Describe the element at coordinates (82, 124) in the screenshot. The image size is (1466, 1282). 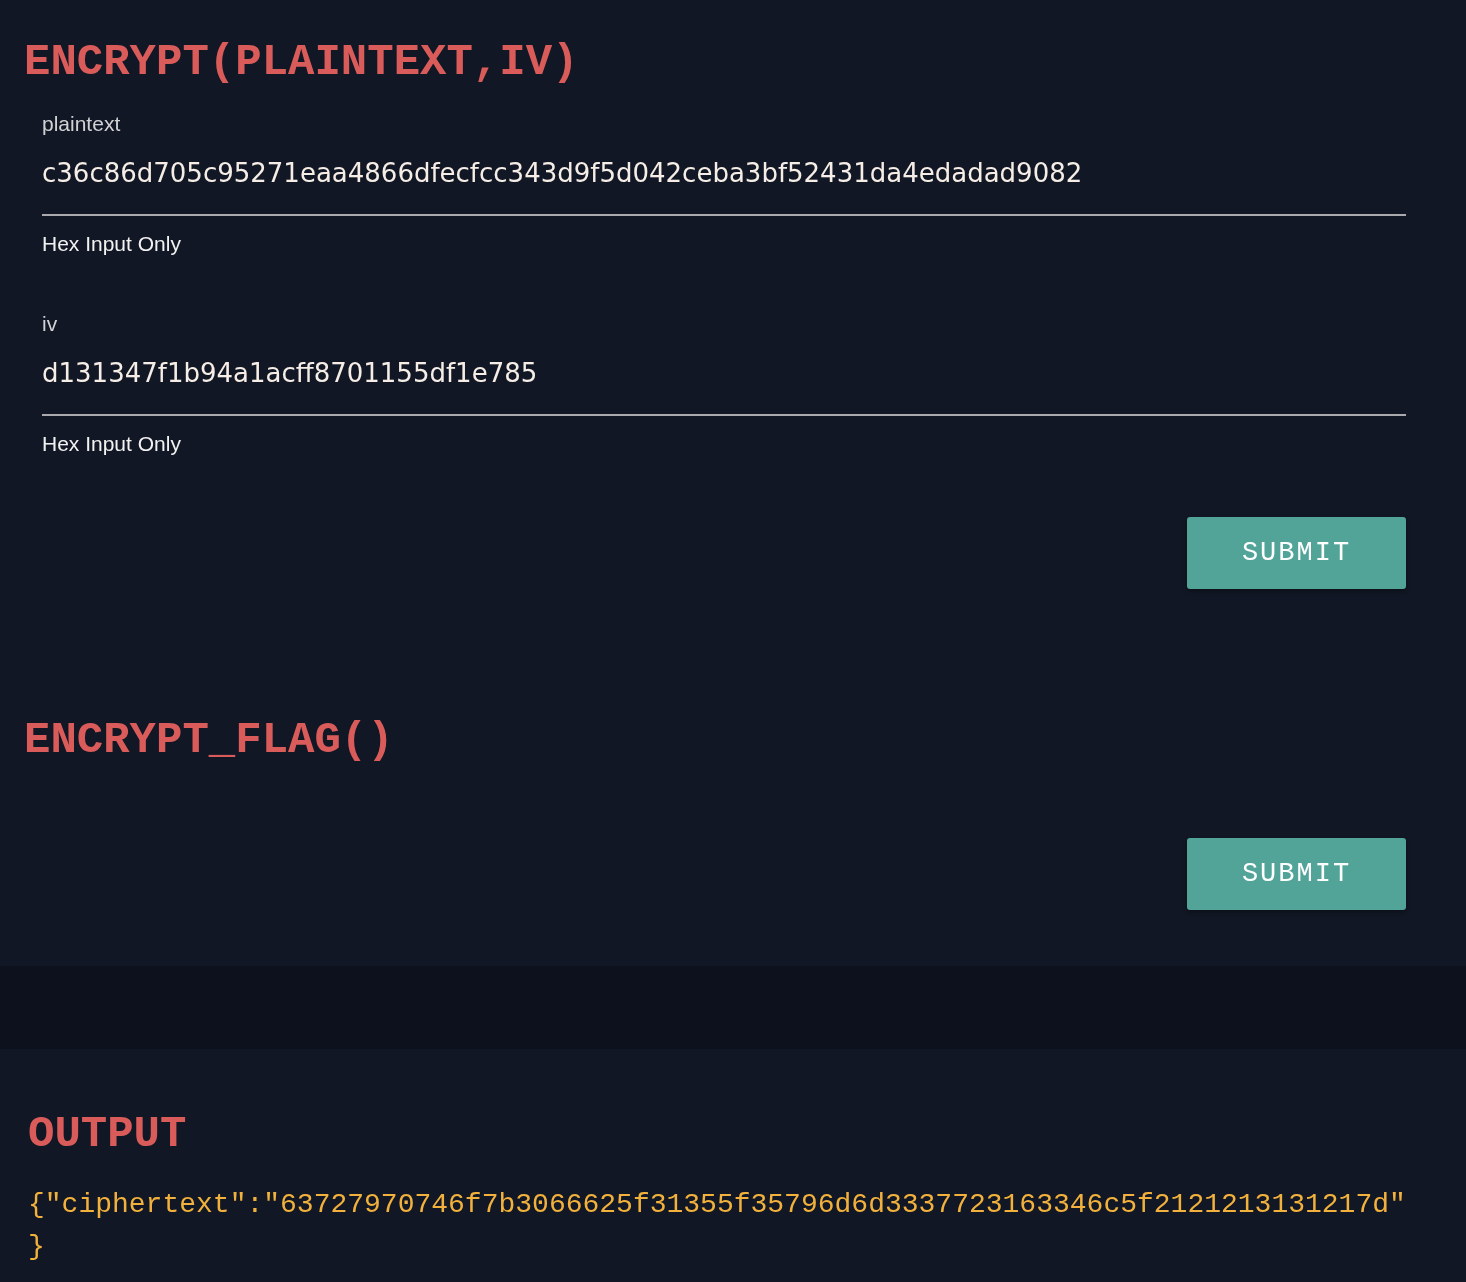
I see `field-label: plaintext` at that location.